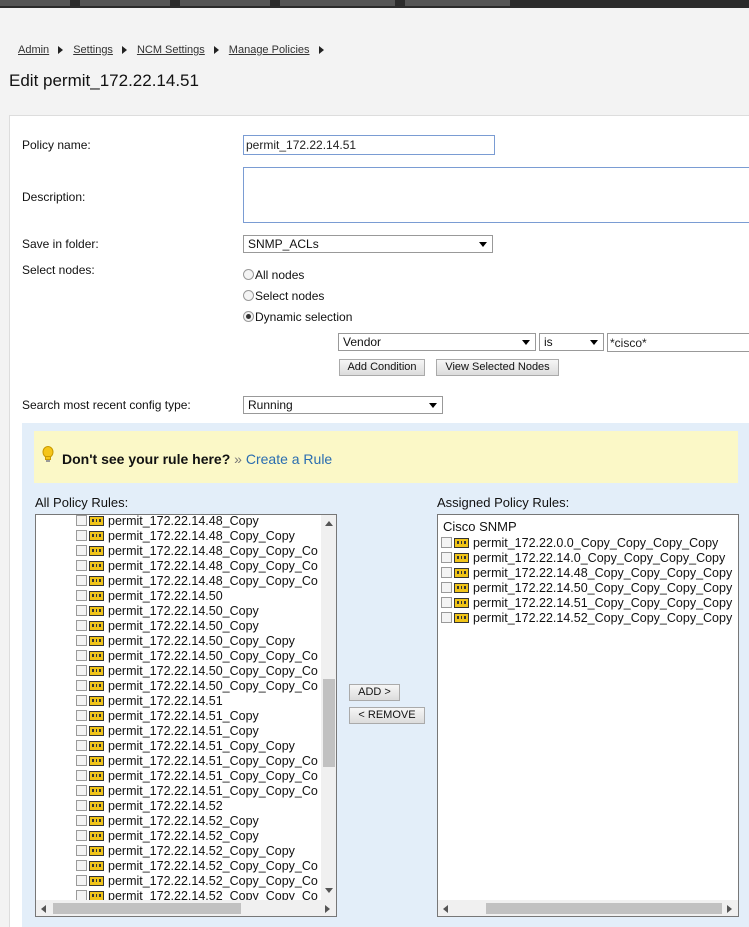  Describe the element at coordinates (586, 588) in the screenshot. I see `list-item: permit_172.22.14.50_Copy_Copy_Copy_Copy` at that location.